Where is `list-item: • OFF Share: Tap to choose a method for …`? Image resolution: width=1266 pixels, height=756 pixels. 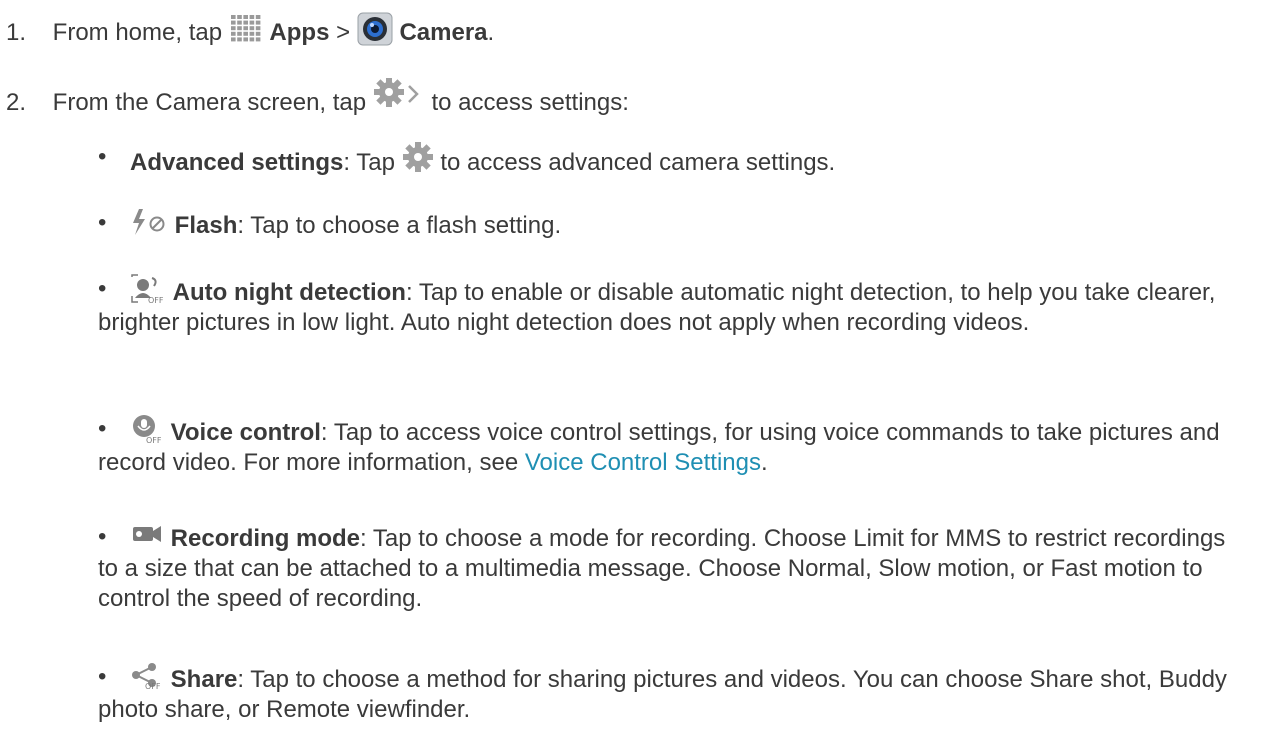
list-item: • OFF Share: Tap to choose a method for … is located at coordinates (673, 694).